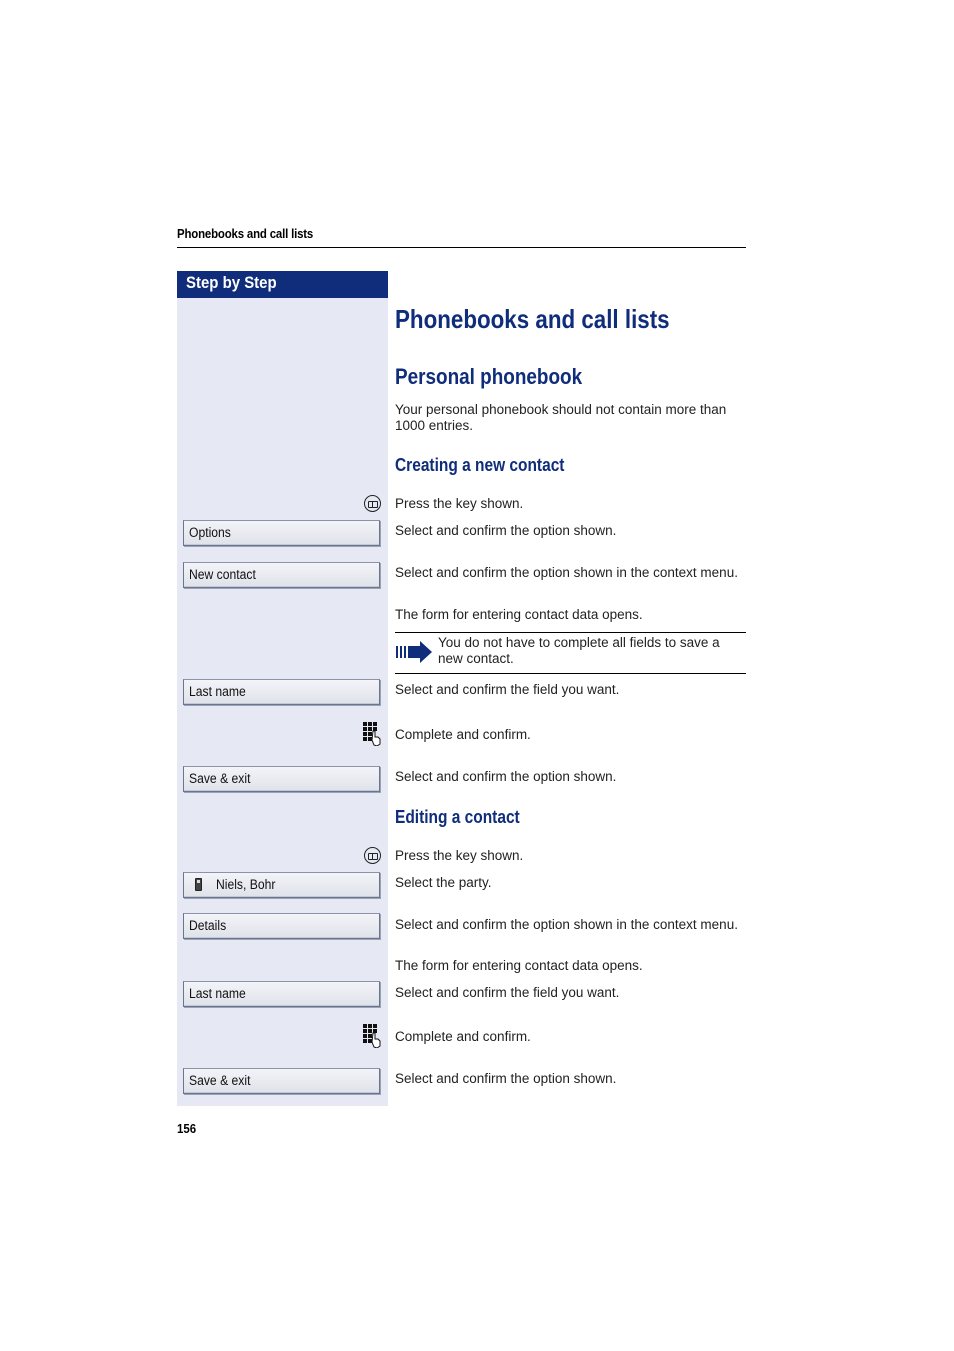 The image size is (954, 1351). What do you see at coordinates (231, 282) in the screenshot?
I see `step-by-step-label: Step by Step` at bounding box center [231, 282].